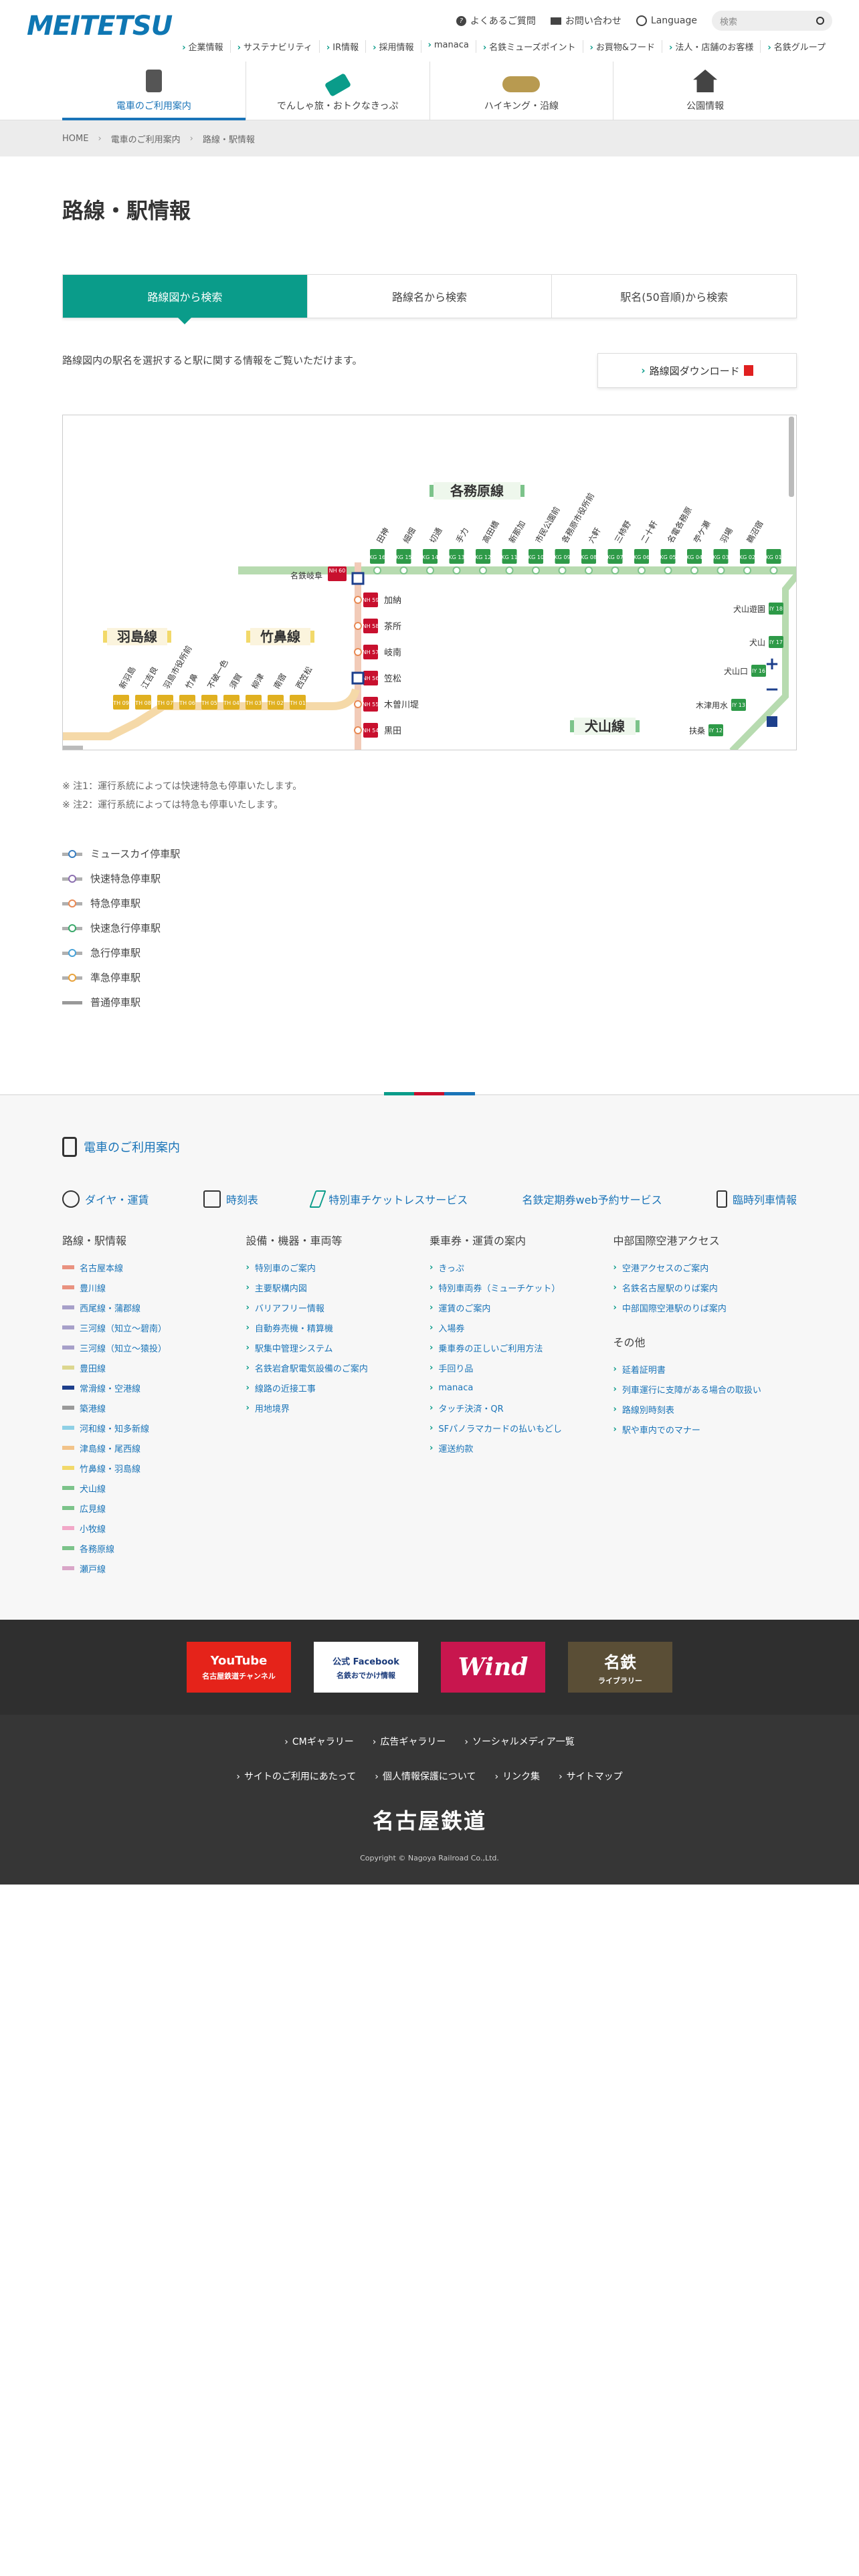  What do you see at coordinates (591, 1776) in the screenshot?
I see `footer-bottom-link: サイトマップ` at bounding box center [591, 1776].